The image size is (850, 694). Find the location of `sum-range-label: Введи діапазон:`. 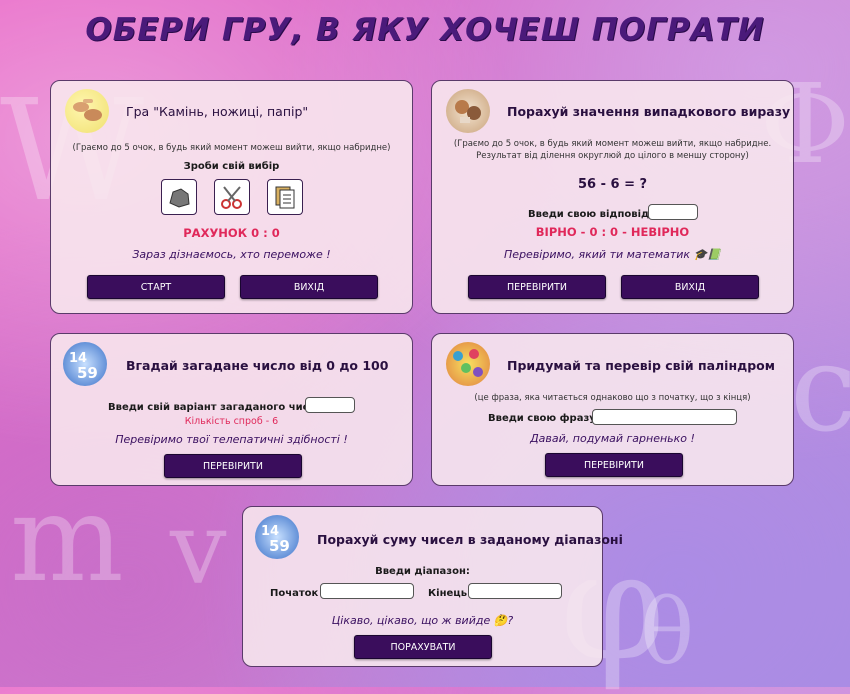

sum-range-label: Введи діапазон: is located at coordinates (422, 571).